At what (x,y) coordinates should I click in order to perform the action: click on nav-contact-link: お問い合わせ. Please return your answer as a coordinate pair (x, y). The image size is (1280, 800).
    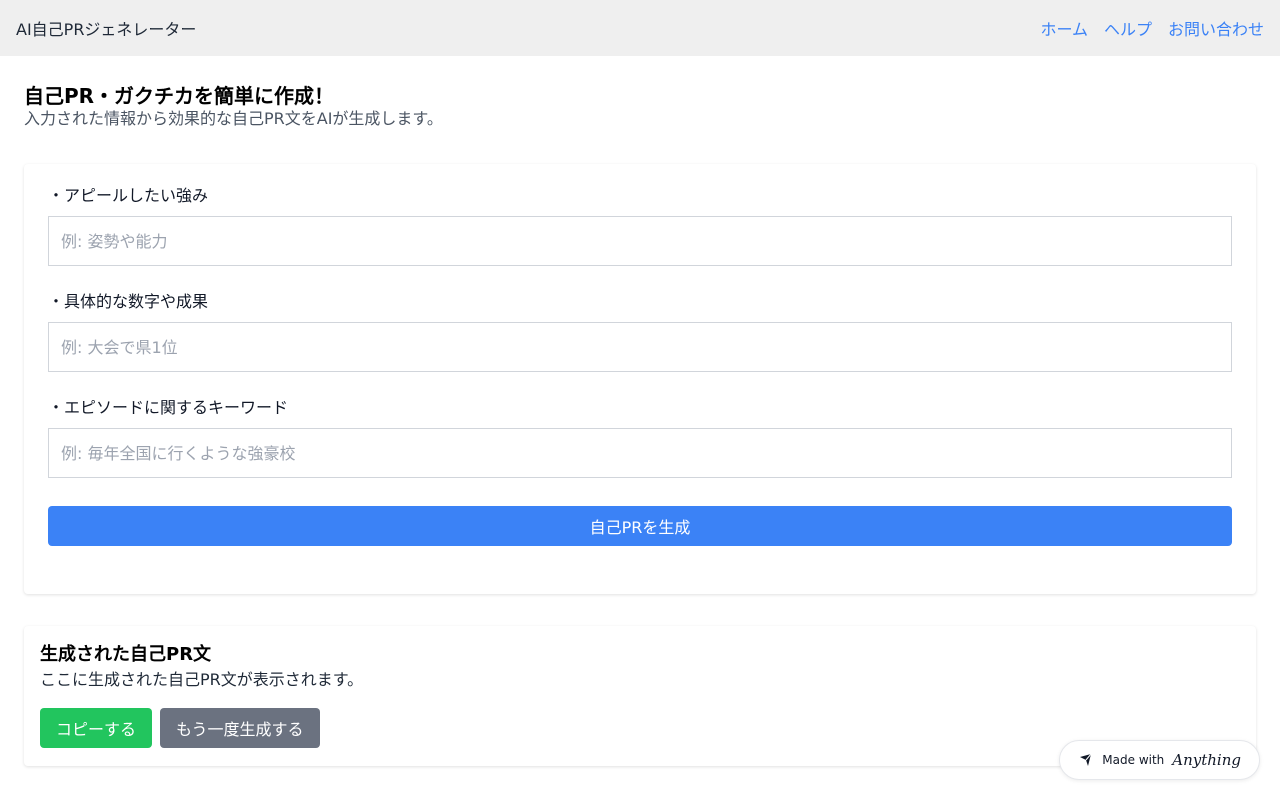
    Looking at the image, I should click on (1216, 28).